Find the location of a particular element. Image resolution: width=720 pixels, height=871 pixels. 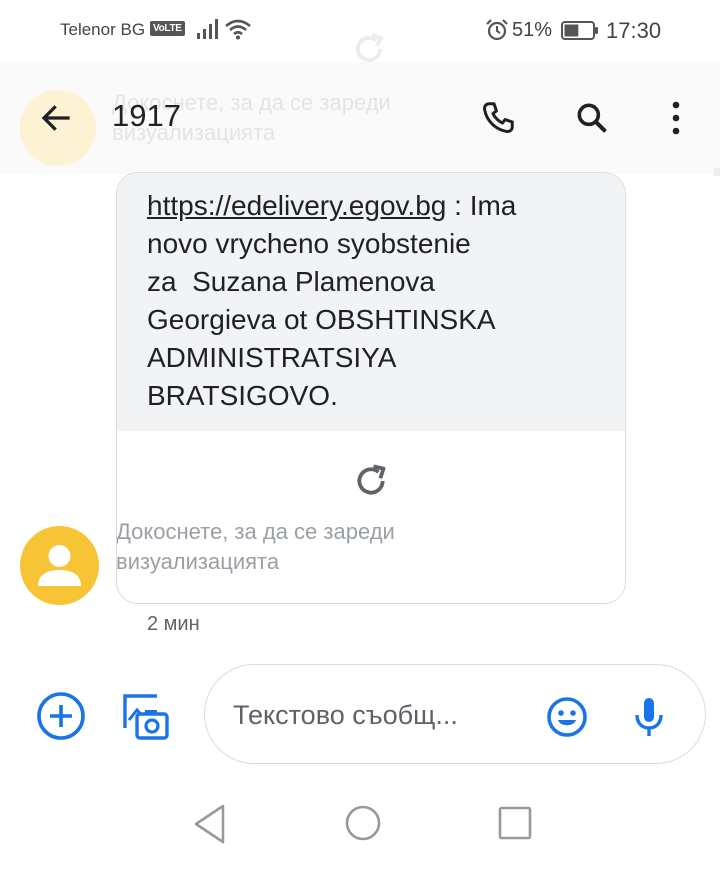

photo-camera-icon is located at coordinates (146, 717).